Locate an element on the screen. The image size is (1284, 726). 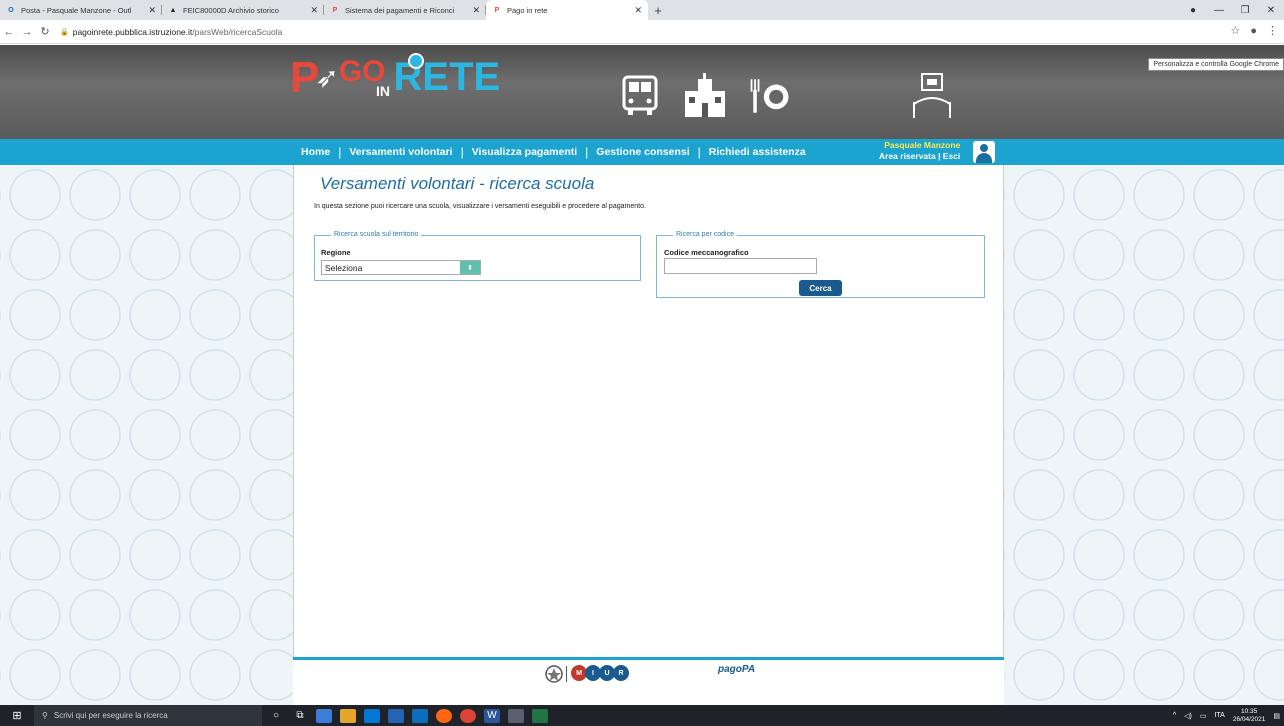
user-name: Pasquale Manzone is located at coordinates (922, 145).